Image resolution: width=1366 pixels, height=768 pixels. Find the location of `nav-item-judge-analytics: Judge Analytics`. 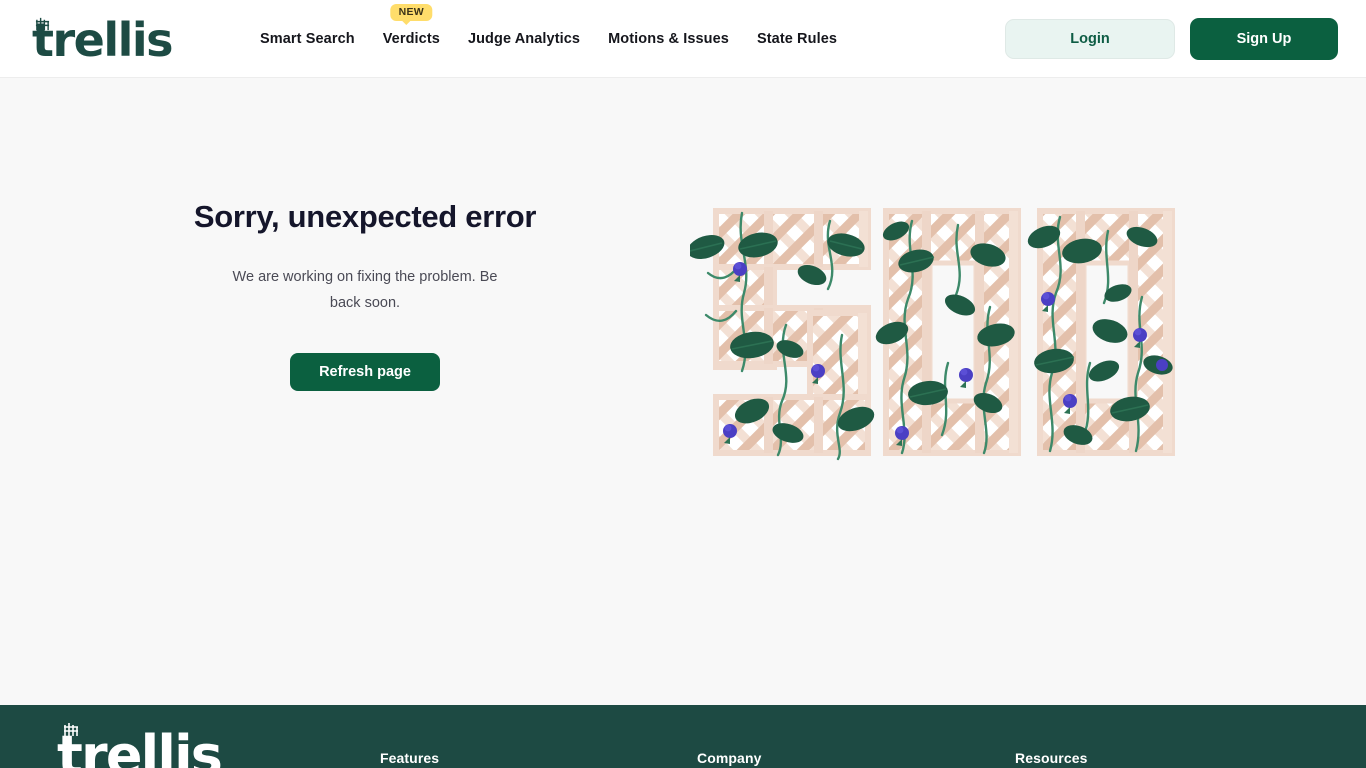

nav-item-judge-analytics: Judge Analytics is located at coordinates (524, 39).